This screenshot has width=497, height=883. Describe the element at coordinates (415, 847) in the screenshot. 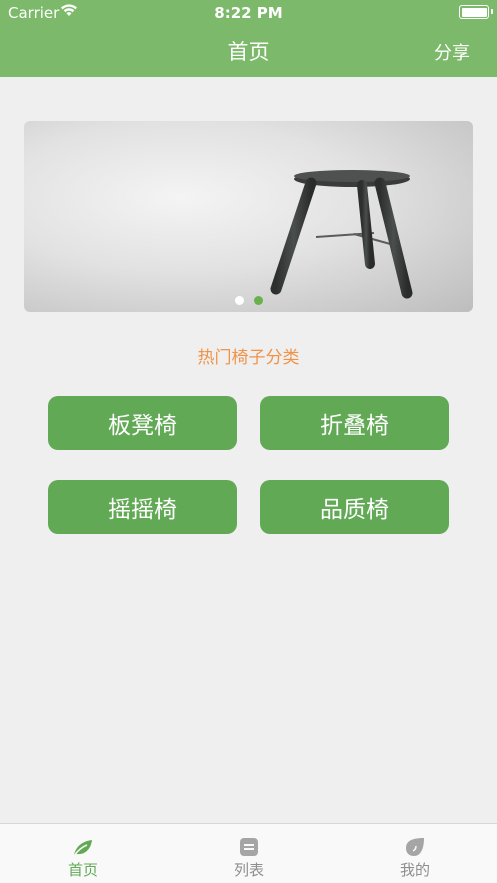

I see `profile-leaf-icon` at that location.